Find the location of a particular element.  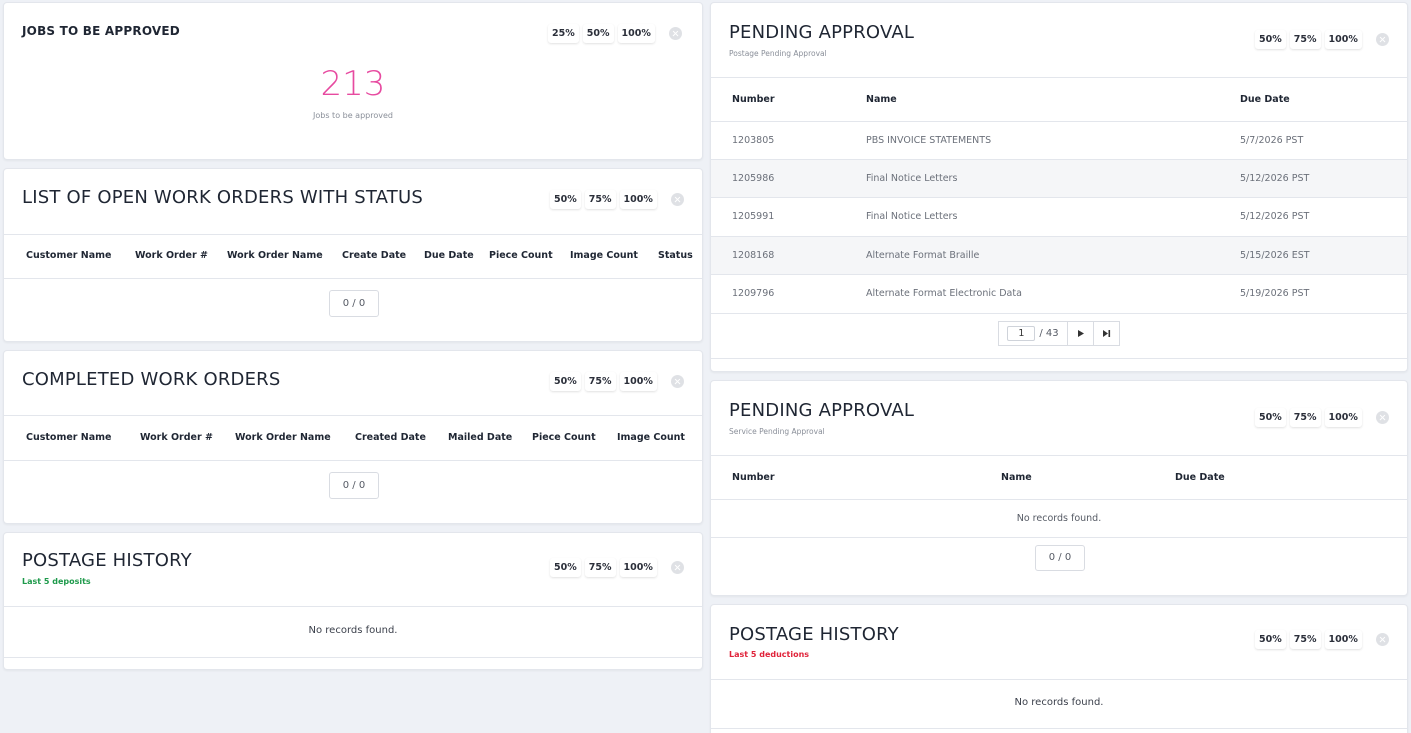

row-name: PBS INVOICE STATEMENTS is located at coordinates (929, 140).